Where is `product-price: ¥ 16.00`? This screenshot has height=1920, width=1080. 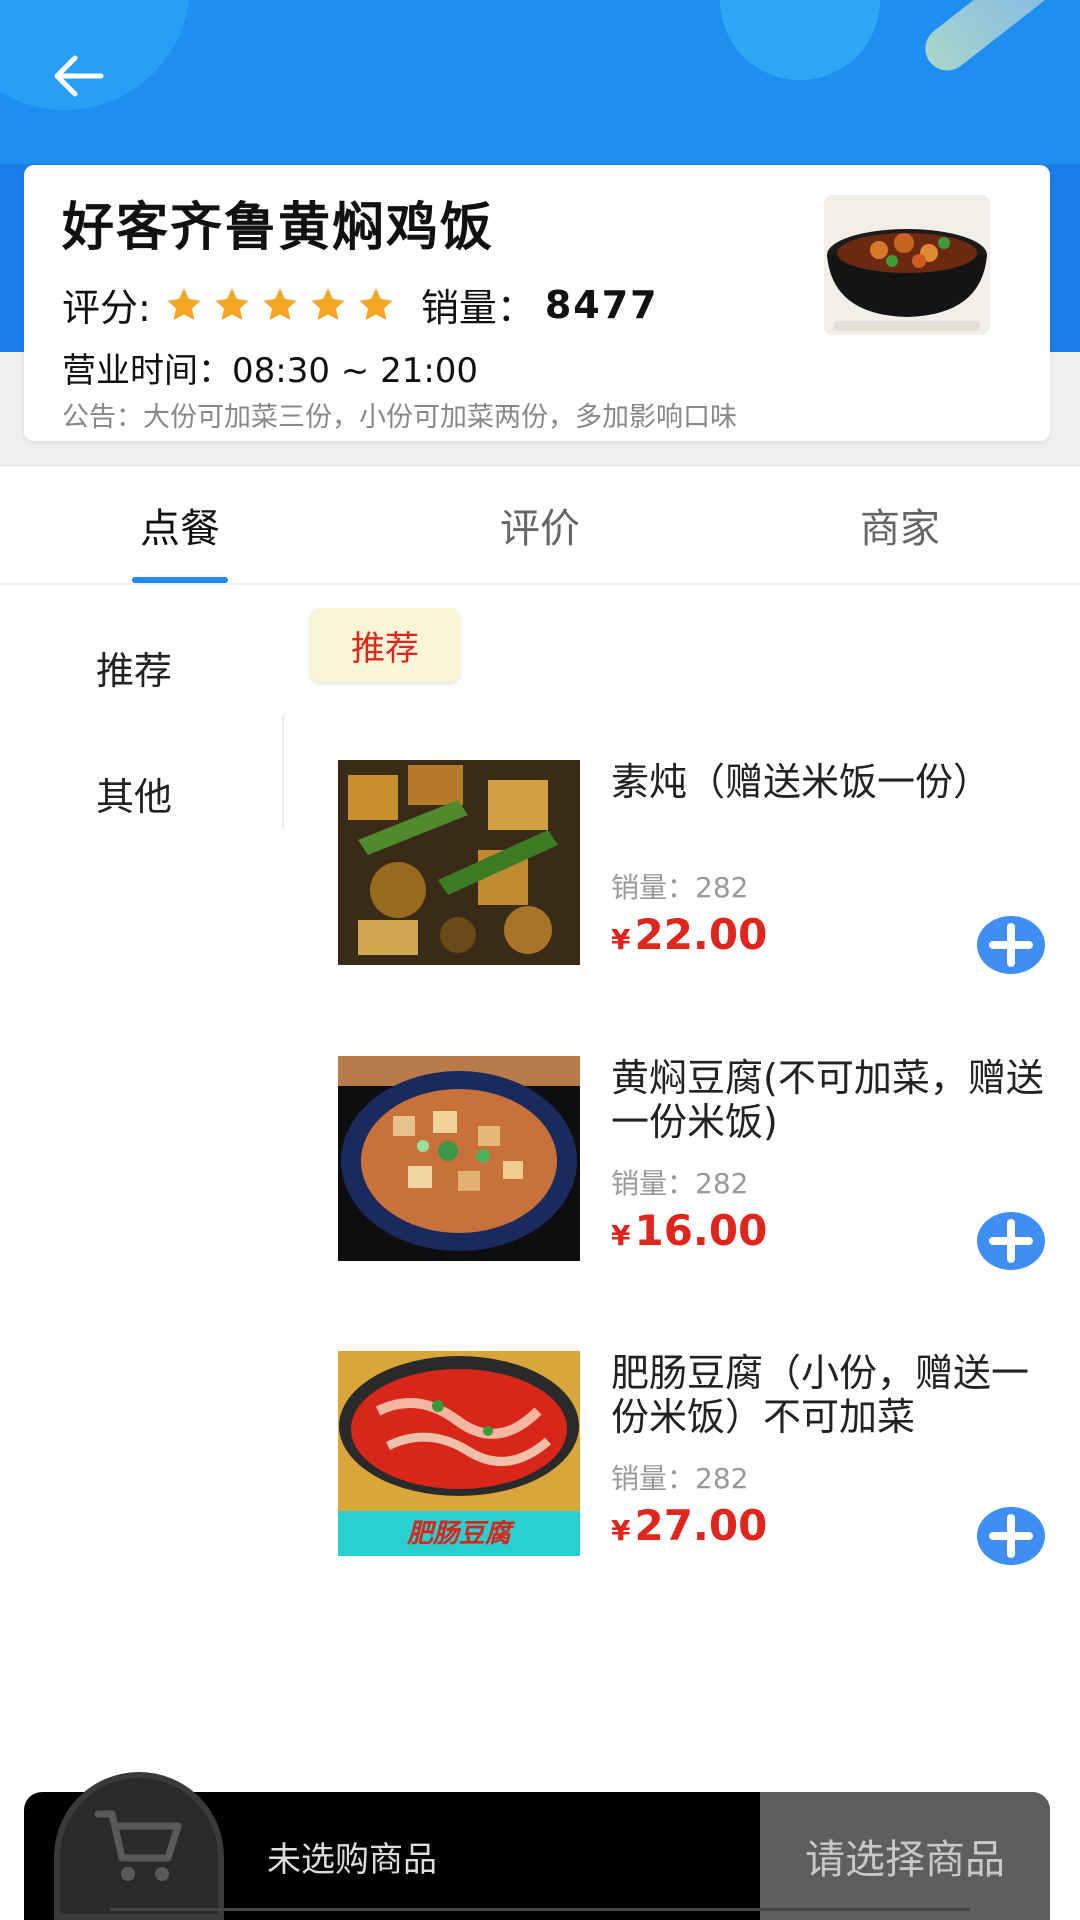
product-price: ¥ 16.00 is located at coordinates (689, 1230).